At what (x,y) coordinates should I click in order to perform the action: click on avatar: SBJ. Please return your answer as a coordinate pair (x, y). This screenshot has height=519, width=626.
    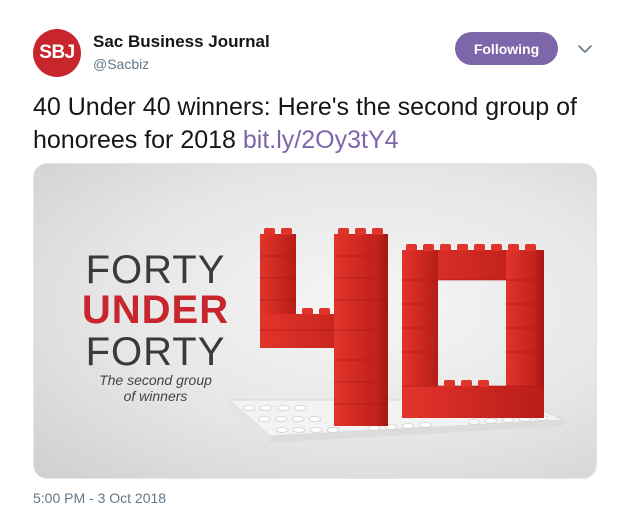
    Looking at the image, I should click on (57, 53).